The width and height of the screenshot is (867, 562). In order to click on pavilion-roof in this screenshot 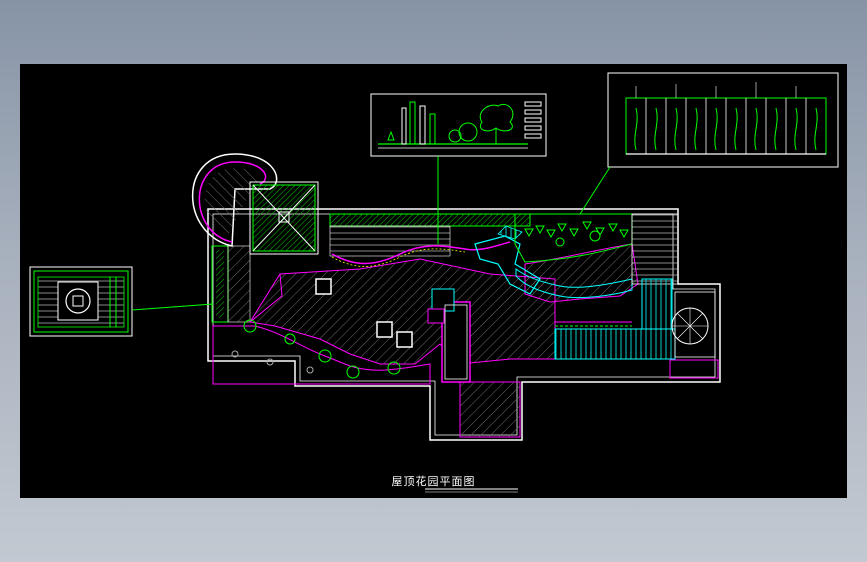, I will do `click(284, 218)`.